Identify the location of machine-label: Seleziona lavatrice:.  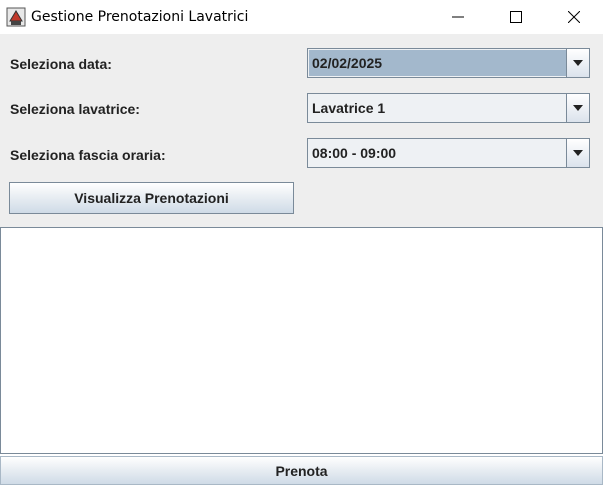
(75, 109).